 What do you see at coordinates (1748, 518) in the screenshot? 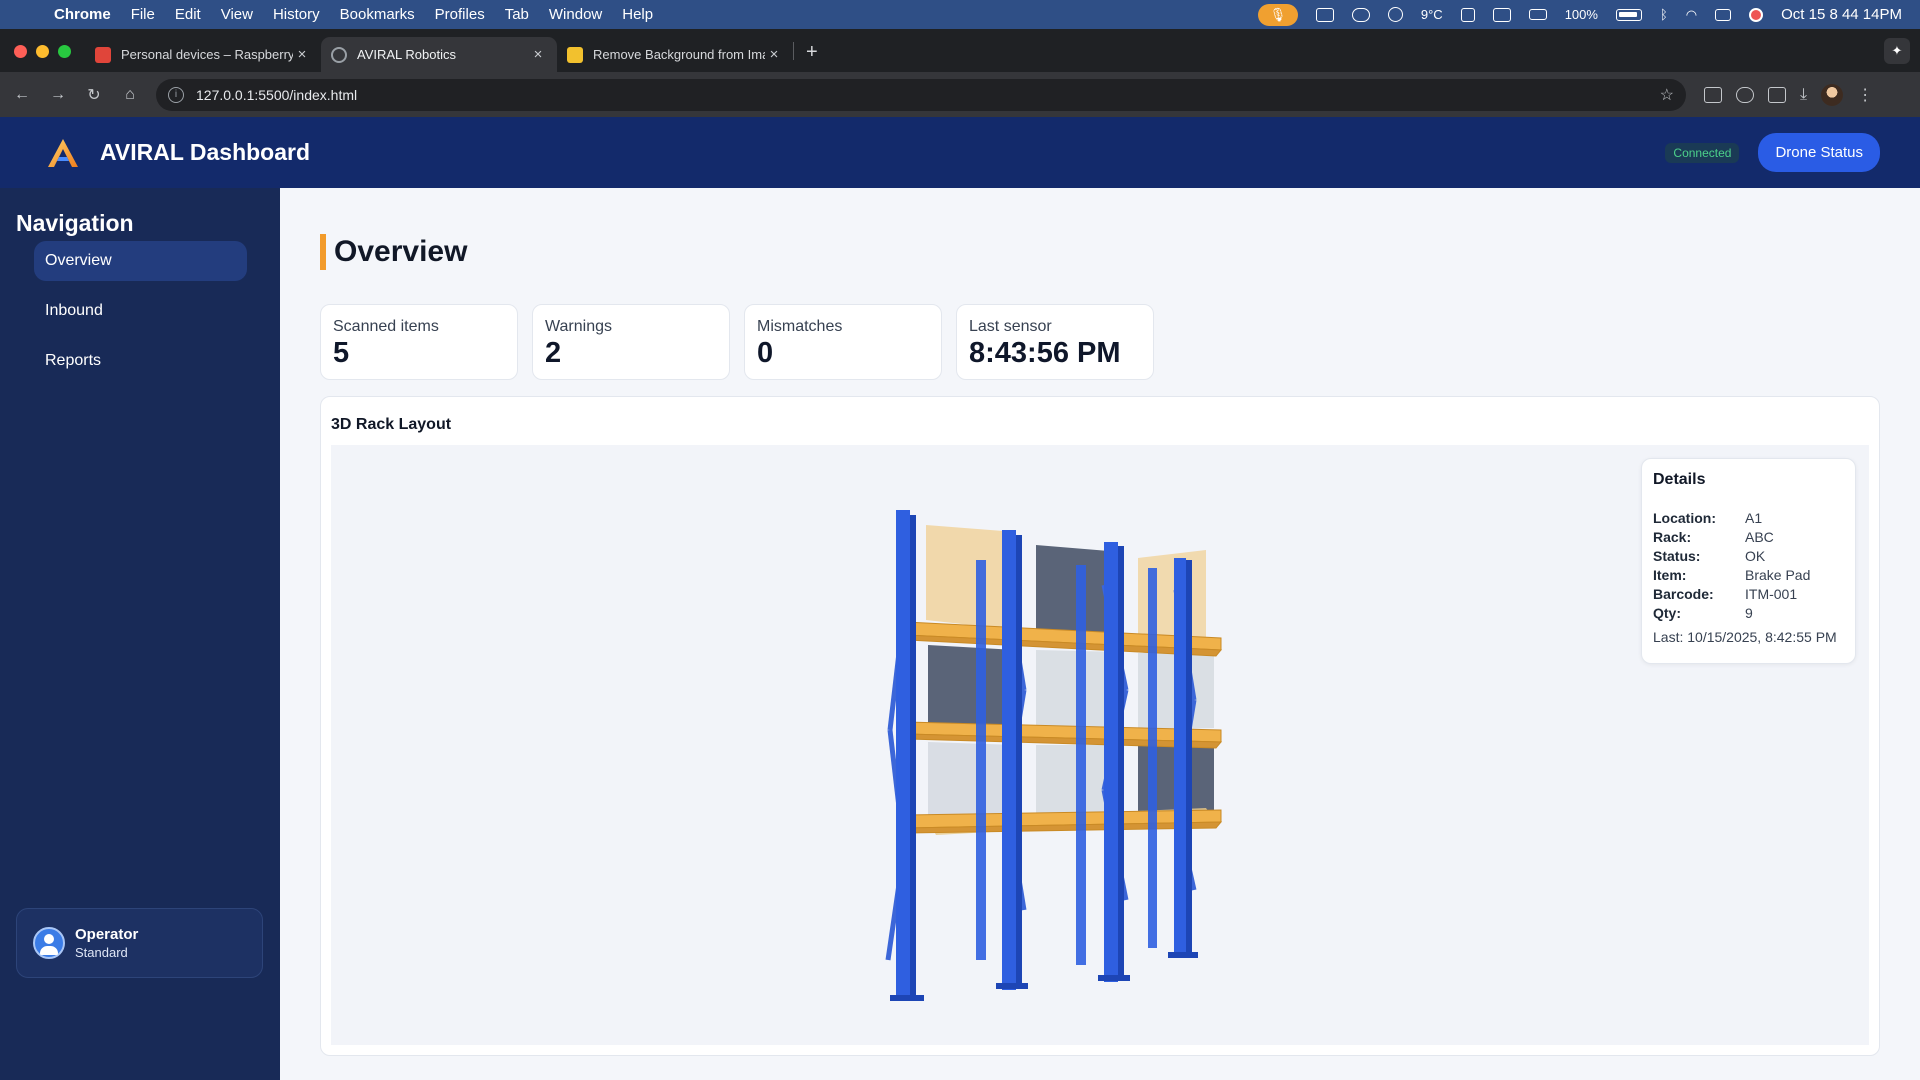
I see `detail-row-location: Location: A1` at bounding box center [1748, 518].